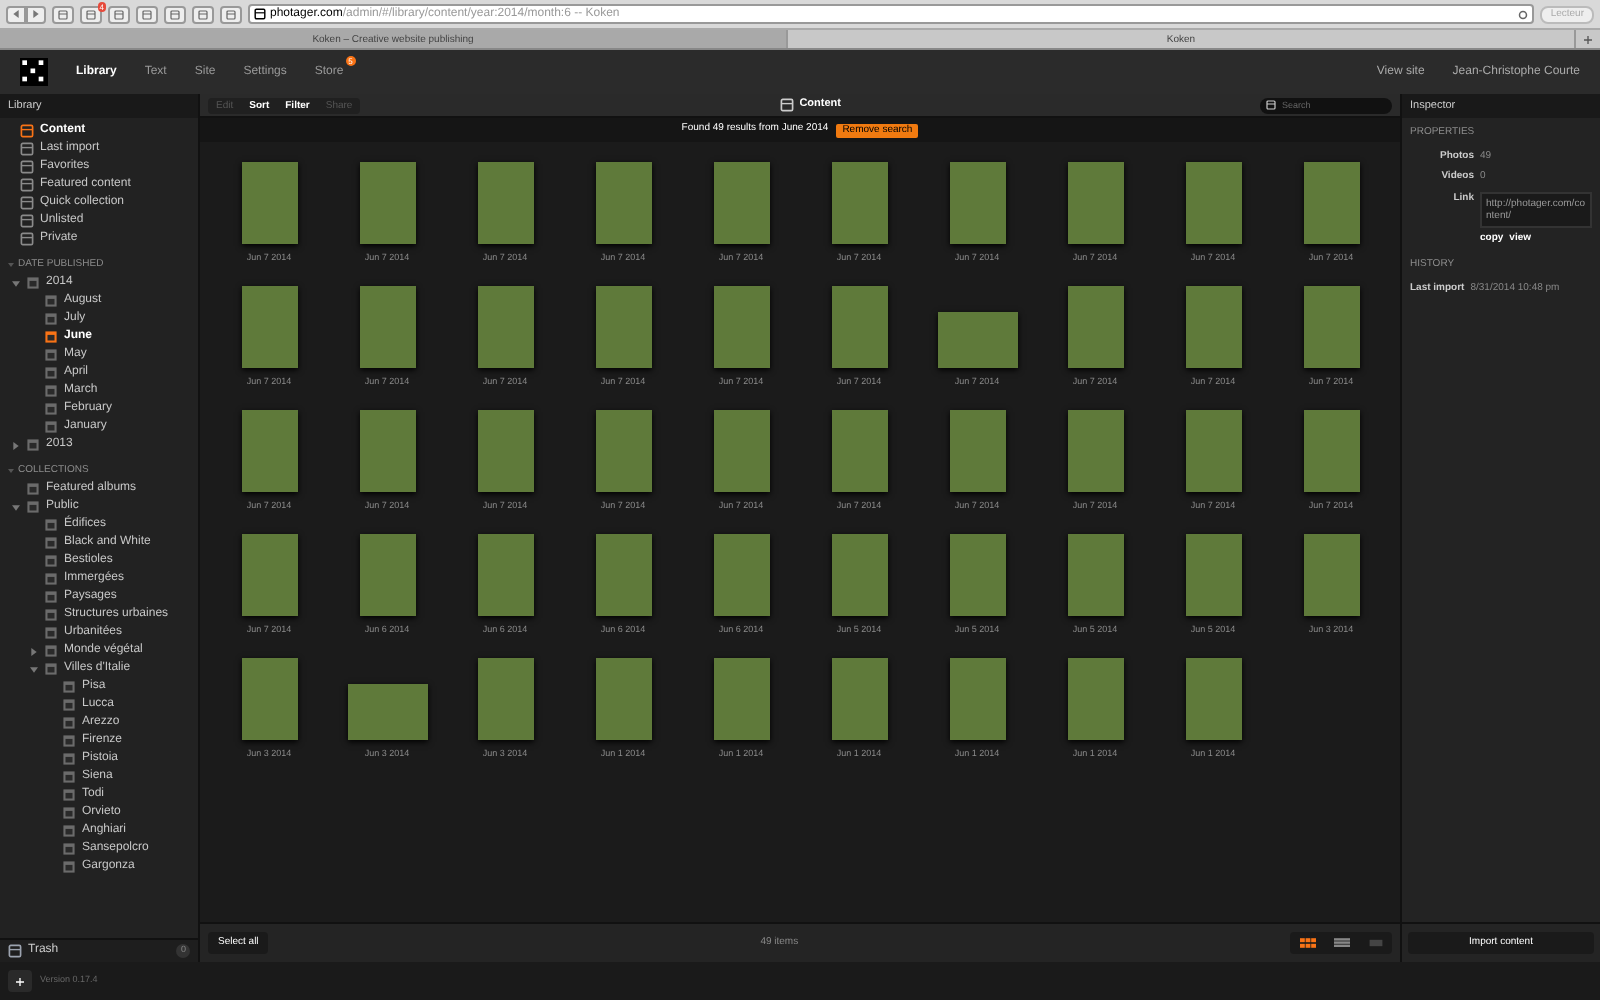 This screenshot has height=1000, width=1600. Describe the element at coordinates (63, 14) in the screenshot. I see `toolbar-bookmark-button` at that location.